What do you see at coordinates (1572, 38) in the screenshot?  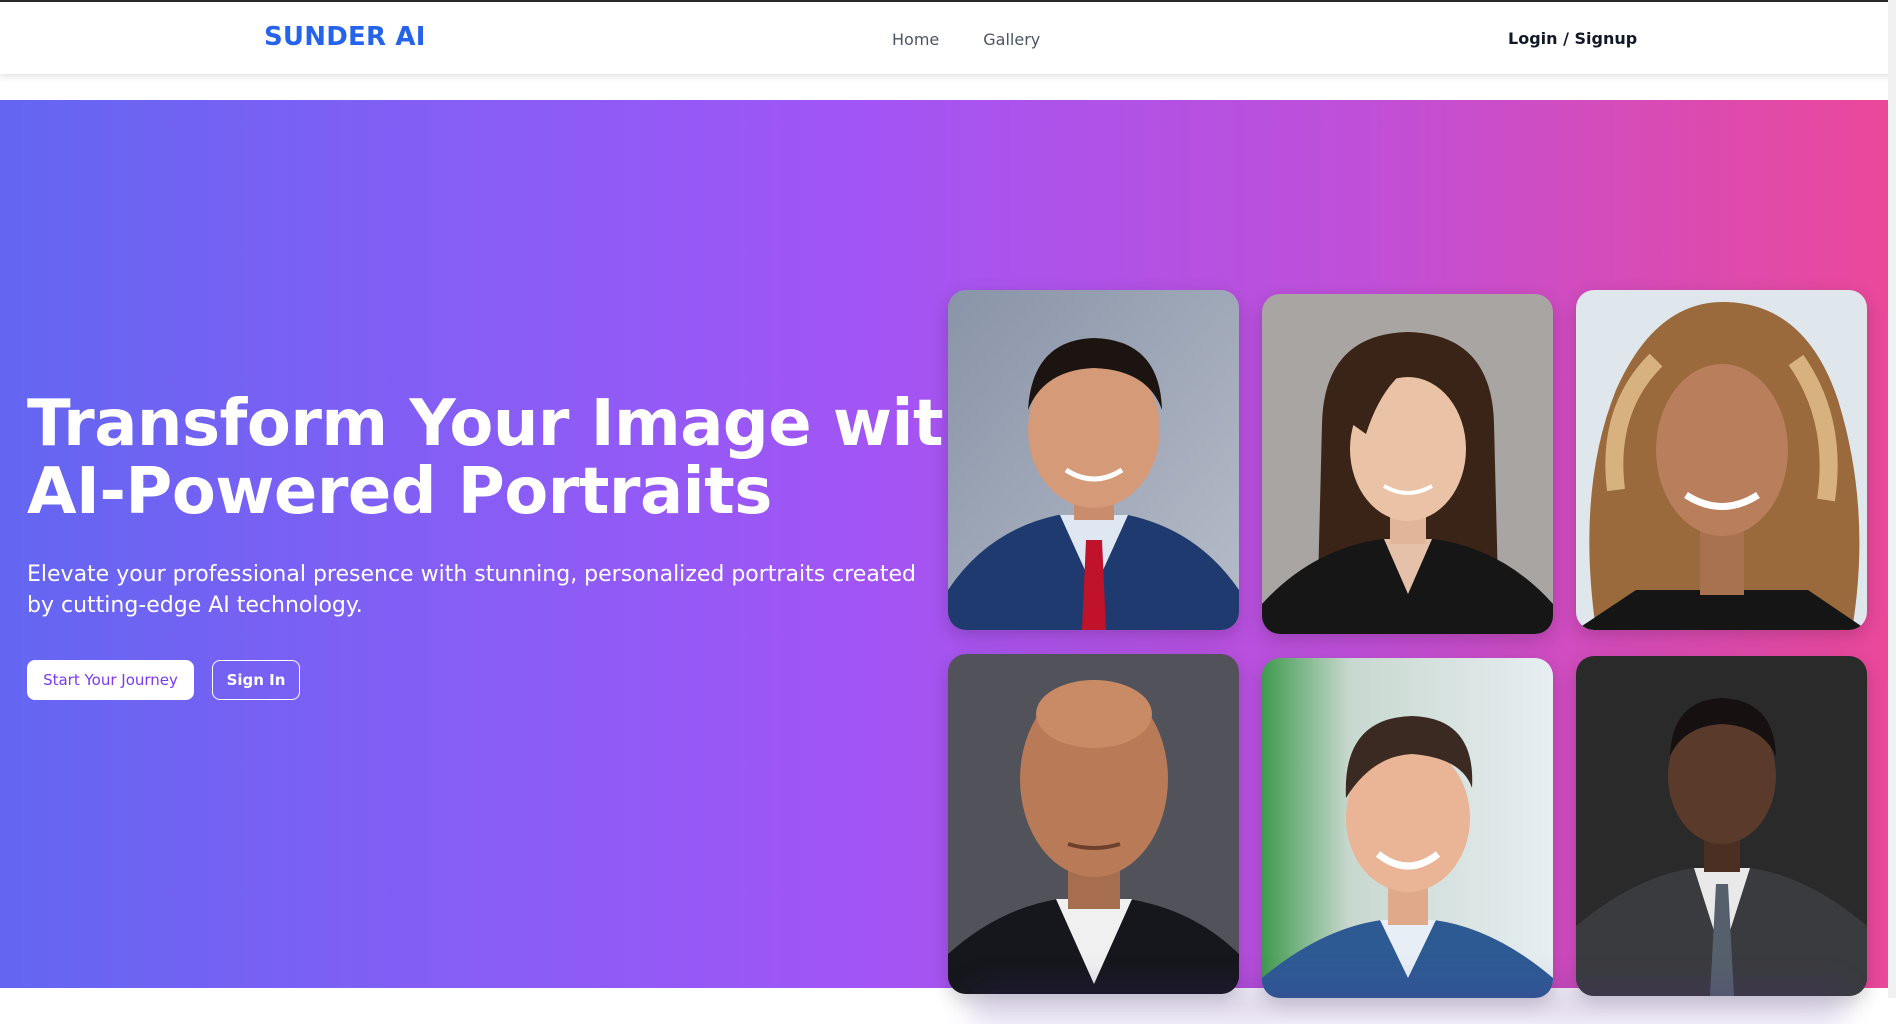 I see `login-signup-link: Login / Signup` at bounding box center [1572, 38].